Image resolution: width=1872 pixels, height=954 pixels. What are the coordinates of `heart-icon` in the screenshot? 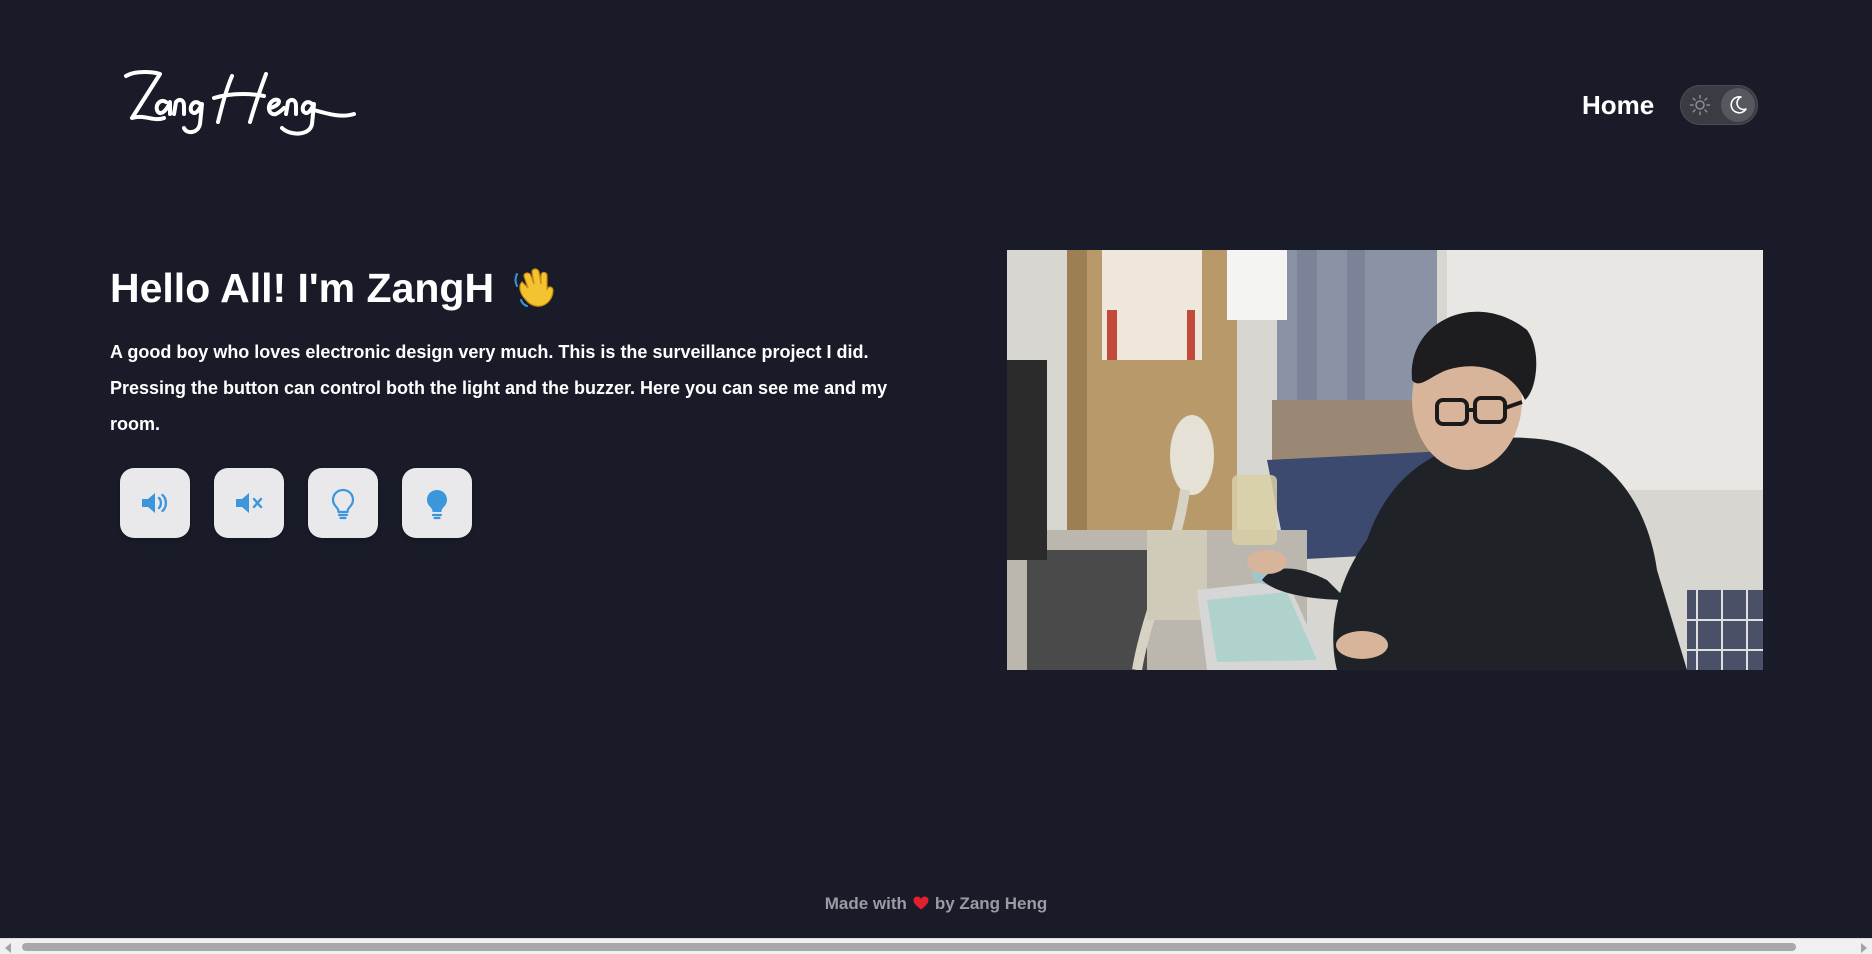 It's located at (921, 903).